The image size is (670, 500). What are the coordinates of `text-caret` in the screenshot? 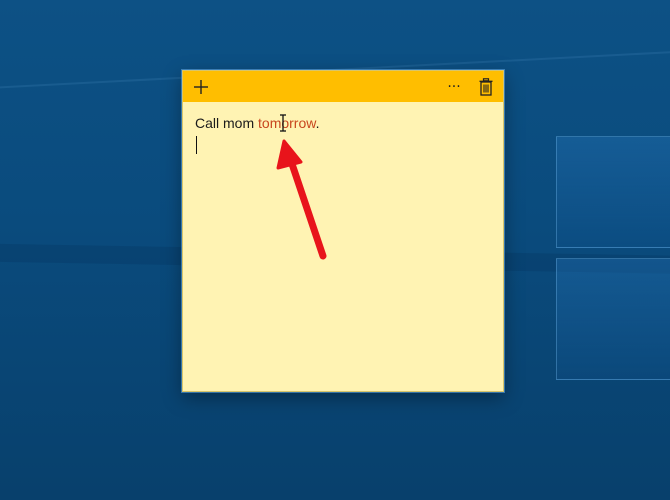 It's located at (196, 145).